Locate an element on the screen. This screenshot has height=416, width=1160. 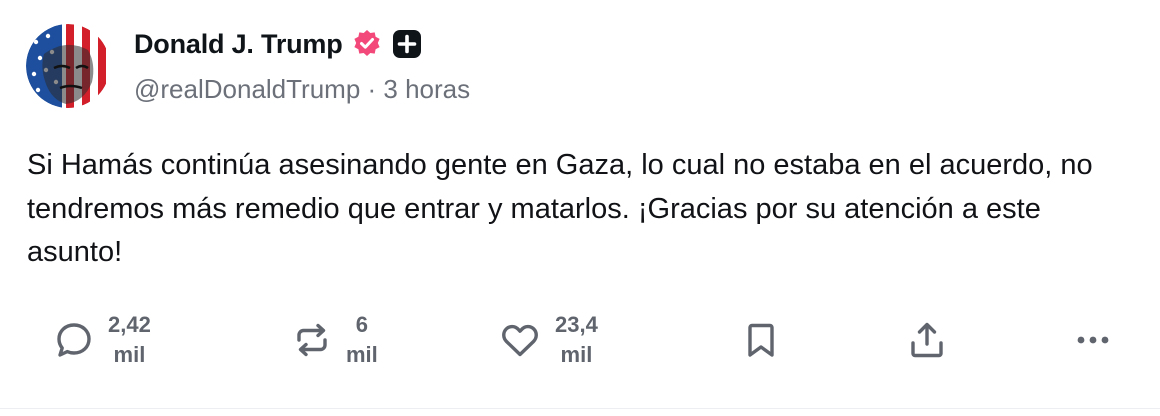
reply-count: 2,42 mil is located at coordinates (129, 340).